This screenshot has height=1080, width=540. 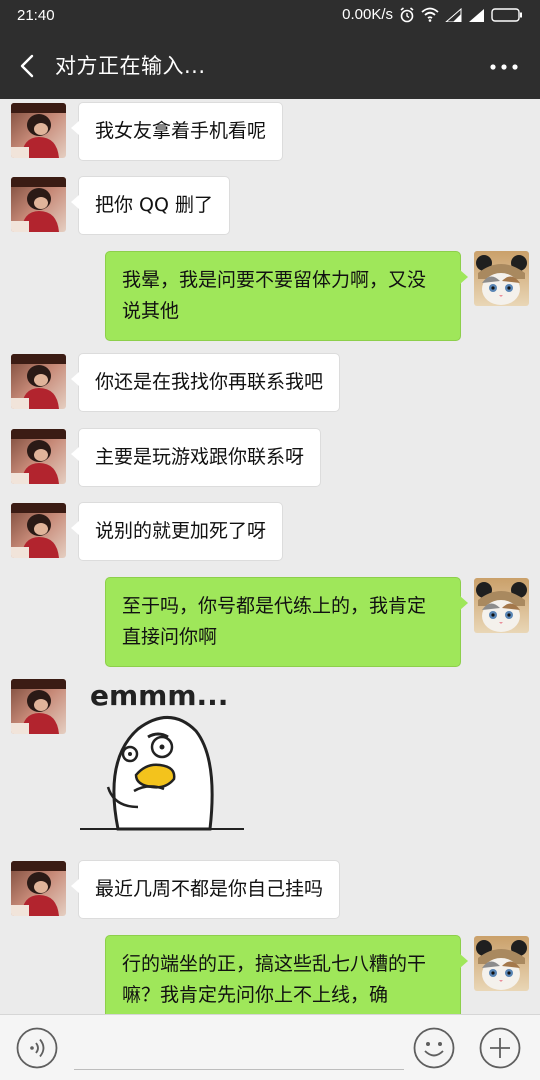 I want to click on plus-icon, so click(x=500, y=1048).